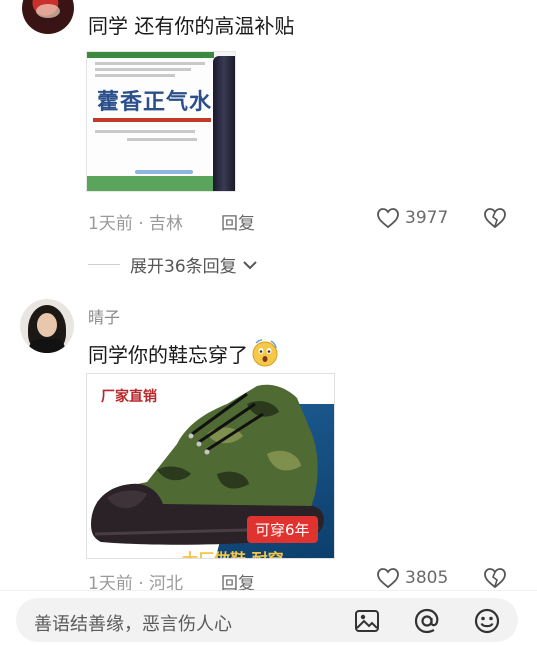  I want to click on like-count: 3977, so click(427, 218).